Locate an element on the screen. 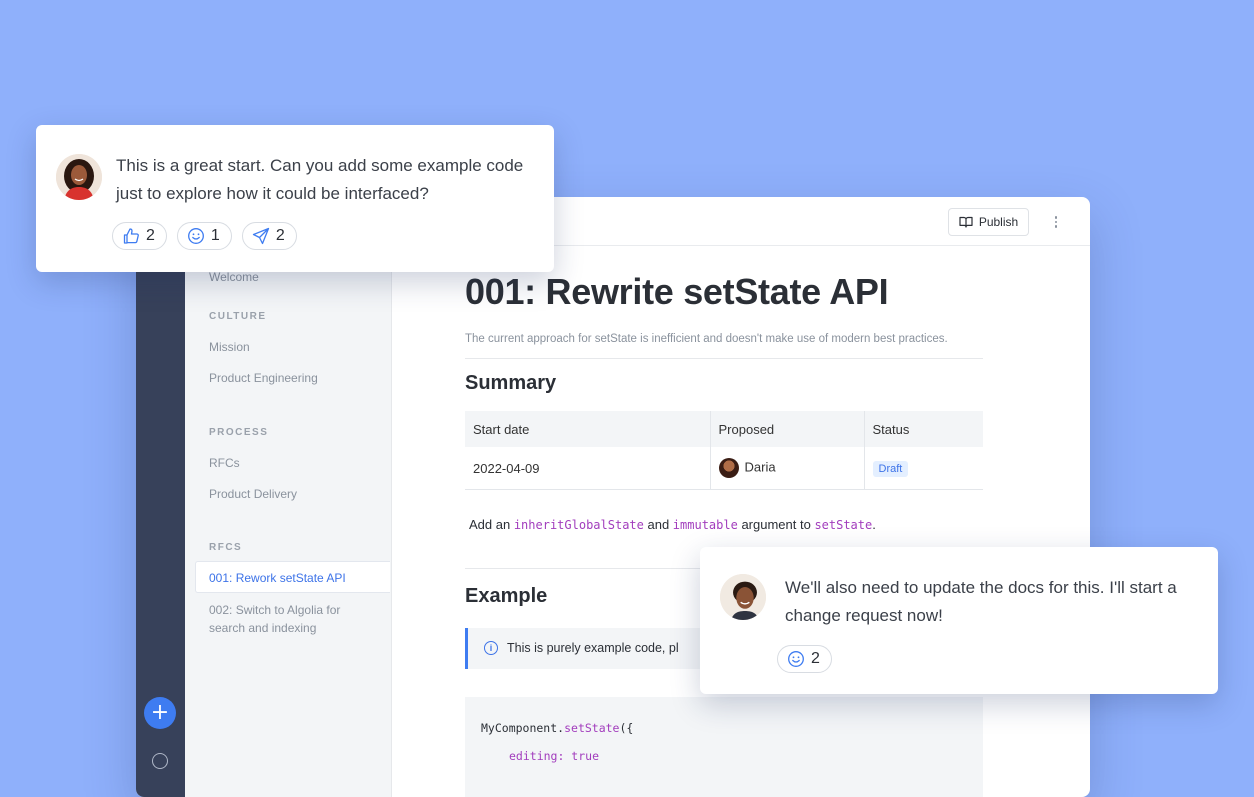  column-header-proposed: Proposed is located at coordinates (787, 429).